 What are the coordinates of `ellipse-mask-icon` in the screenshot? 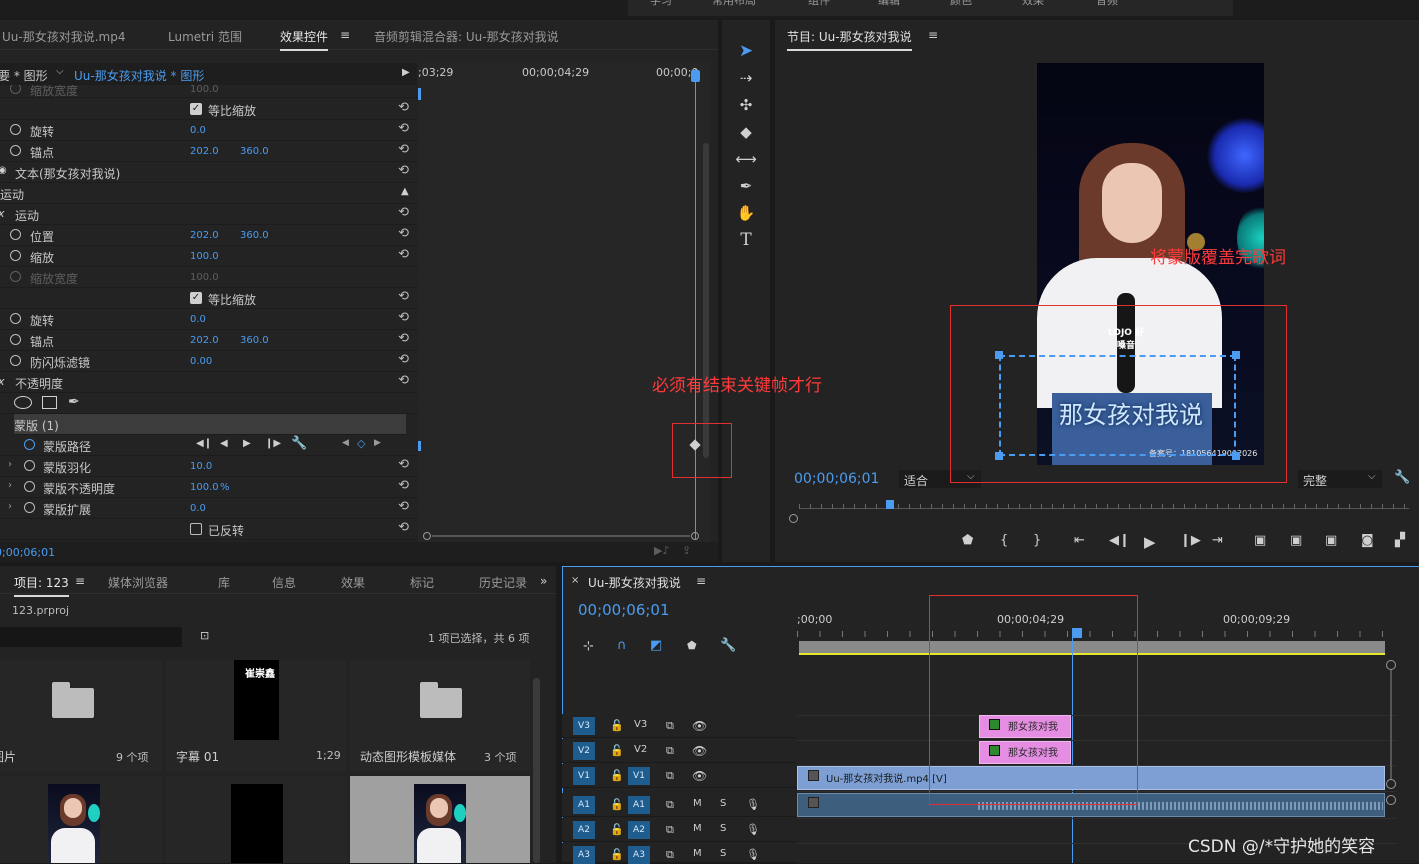 It's located at (23, 402).